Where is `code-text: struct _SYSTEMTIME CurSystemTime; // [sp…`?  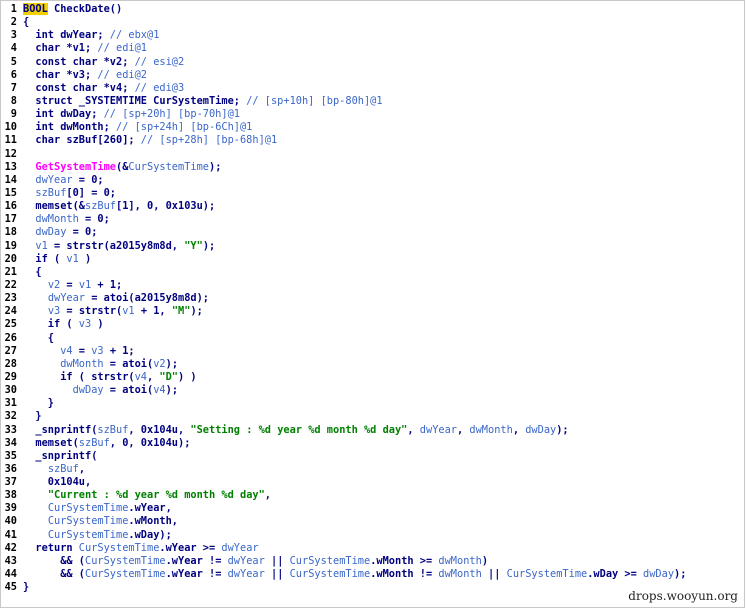 code-text: struct _SYSTEMTIME CurSystemTime; // [sp… is located at coordinates (382, 101).